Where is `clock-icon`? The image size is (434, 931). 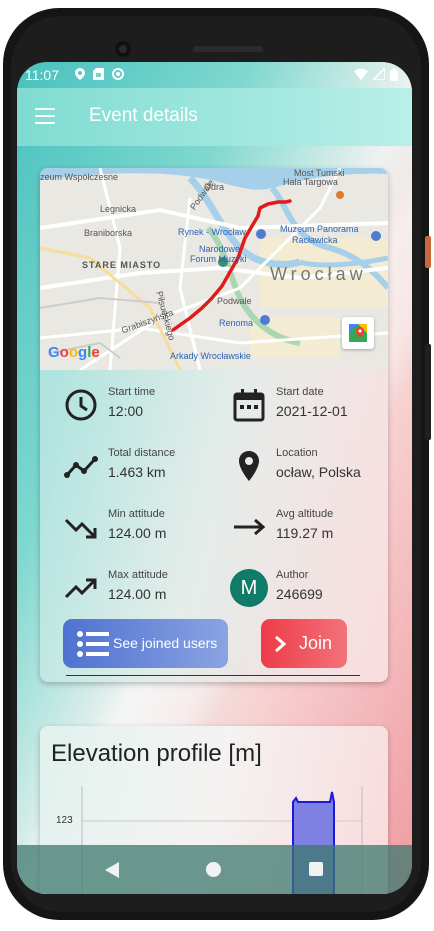
clock-icon is located at coordinates (81, 405).